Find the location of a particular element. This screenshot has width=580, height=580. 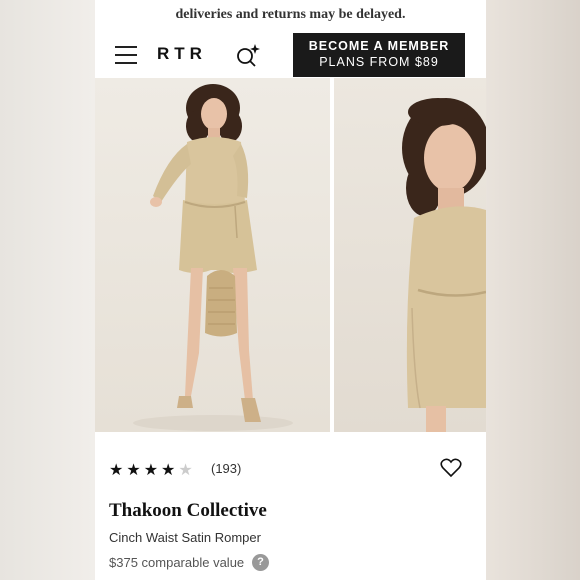

comparable-value: $375 comparable value is located at coordinates (177, 562).